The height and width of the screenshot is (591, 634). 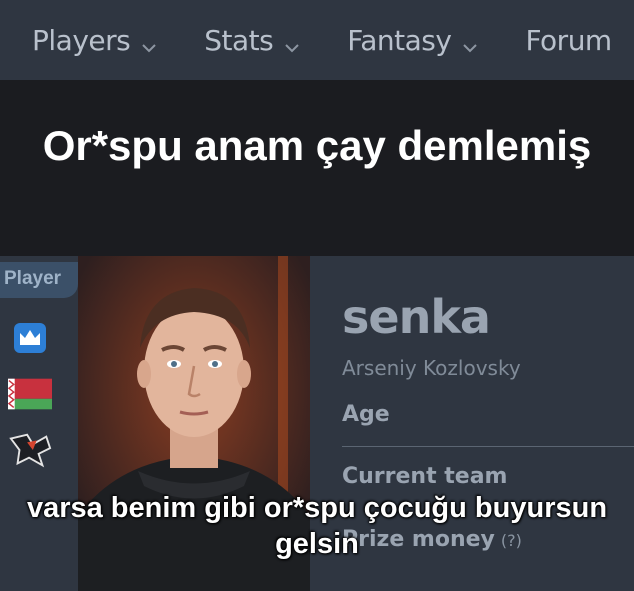 I want to click on age-label: Age, so click(x=366, y=414).